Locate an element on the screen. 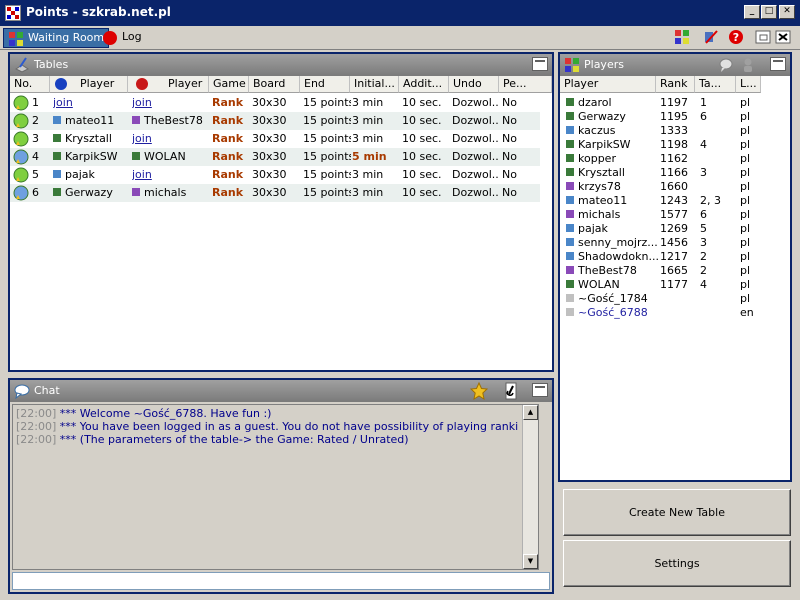 The height and width of the screenshot is (600, 800). table-no: 4 is located at coordinates (35, 156).